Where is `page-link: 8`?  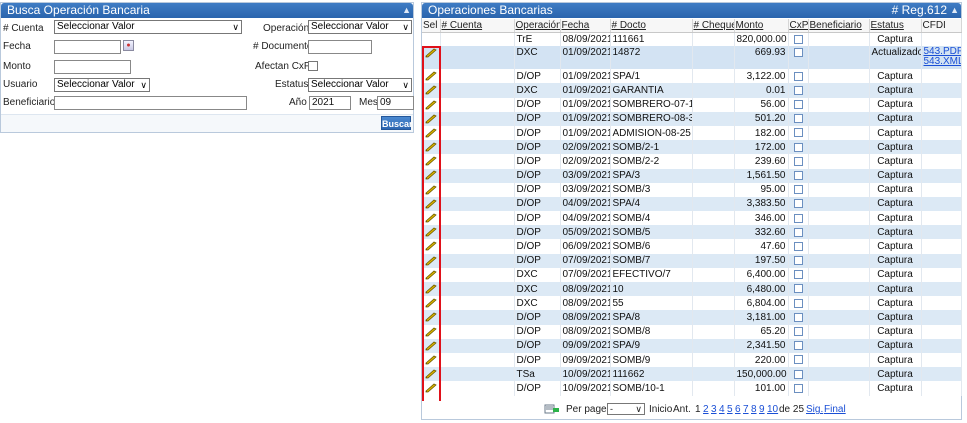 page-link: 8 is located at coordinates (754, 409).